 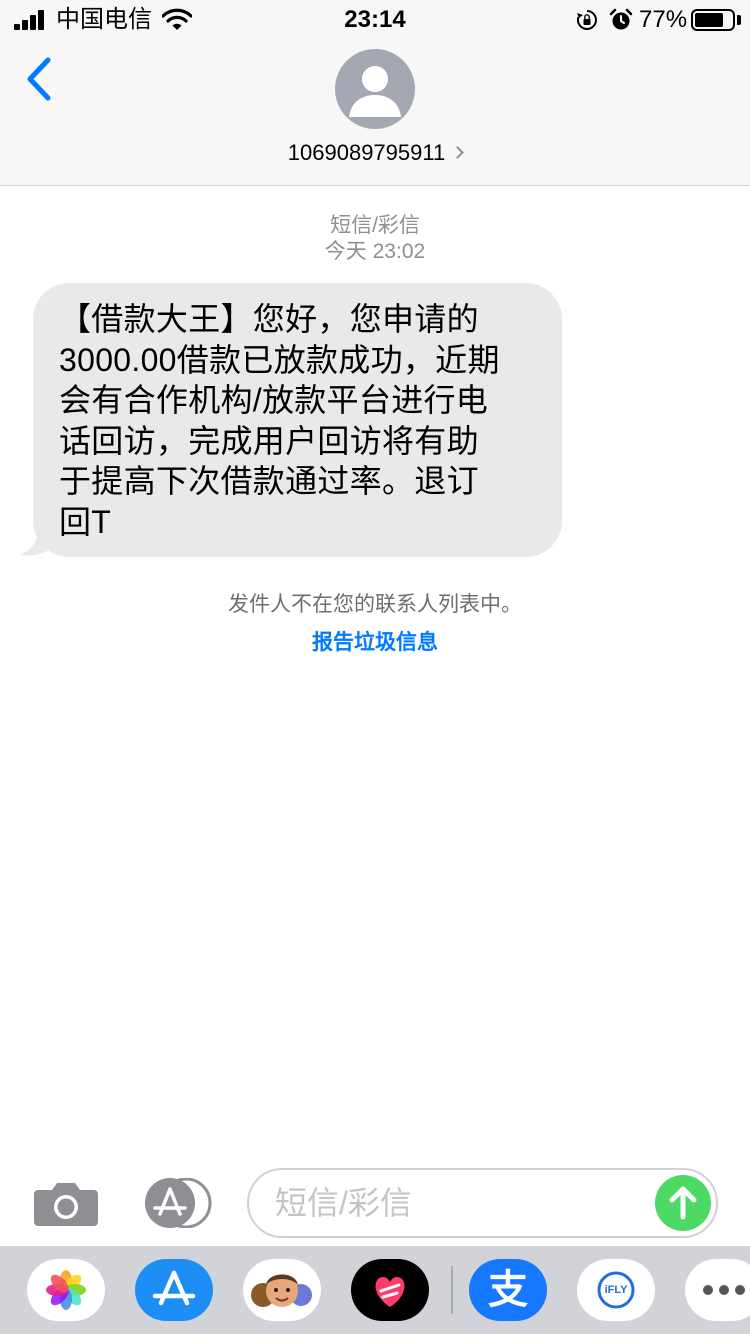 I want to click on battery-icon, so click(x=713, y=20).